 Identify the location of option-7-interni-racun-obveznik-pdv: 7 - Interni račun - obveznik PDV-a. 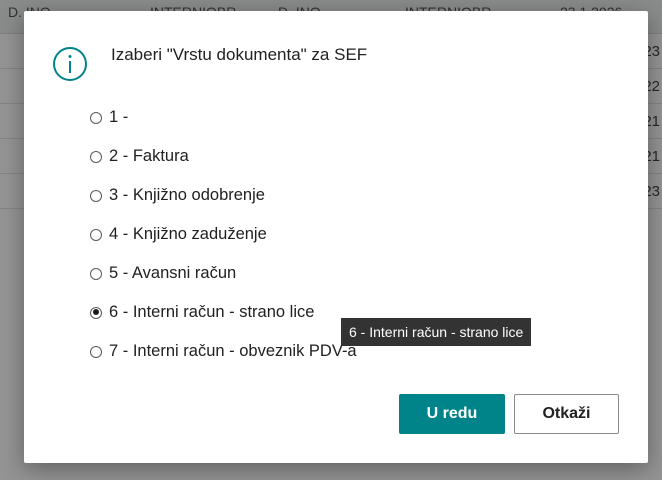
(223, 351).